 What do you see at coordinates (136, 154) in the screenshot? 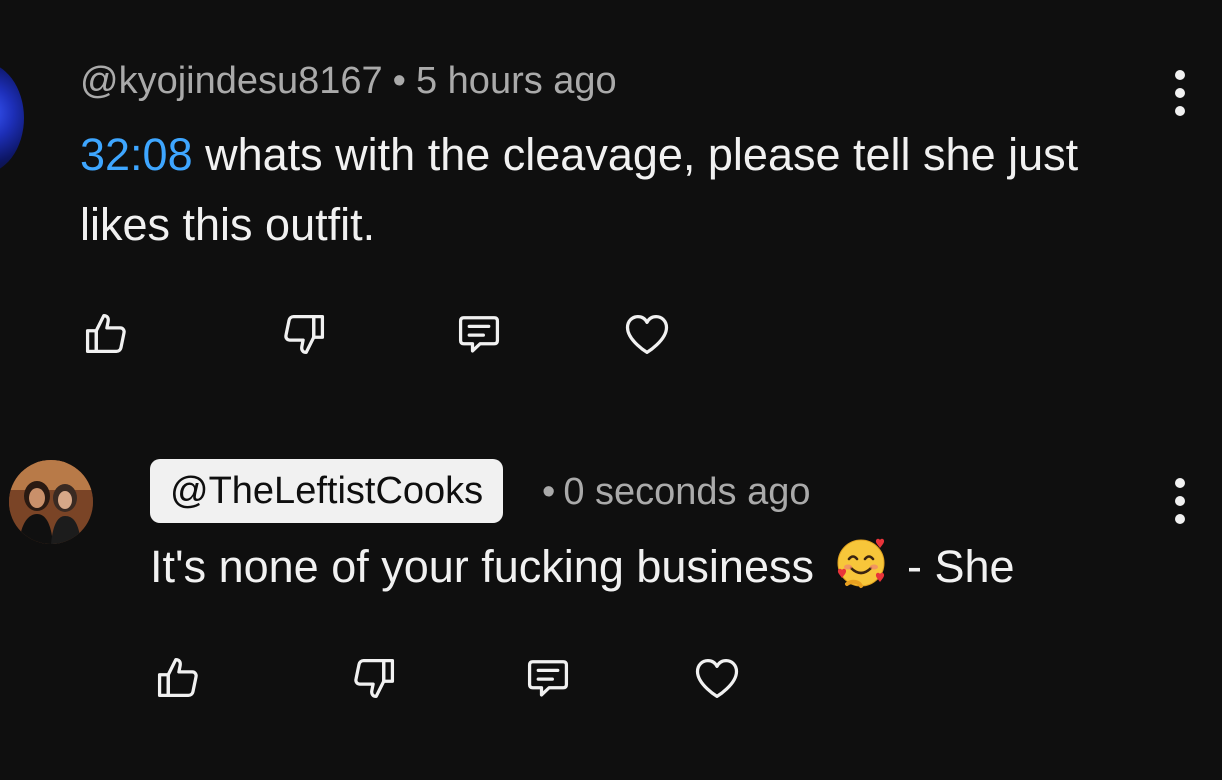
I see `timestamp-link: 32:08` at bounding box center [136, 154].